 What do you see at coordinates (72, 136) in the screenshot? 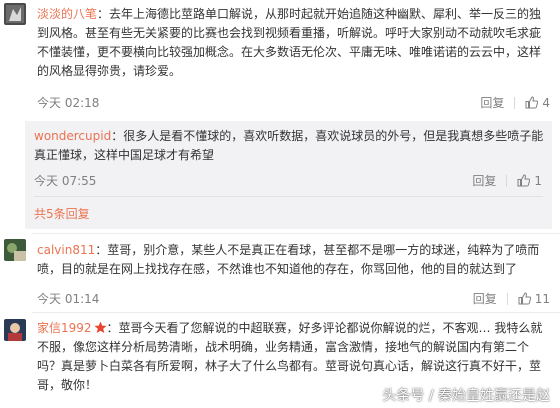
I see `username: wondercupid` at bounding box center [72, 136].